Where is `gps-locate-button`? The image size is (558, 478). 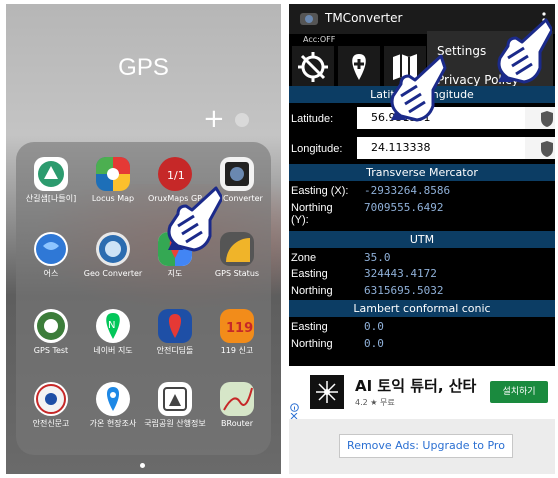
gps-locate-button is located at coordinates (313, 67).